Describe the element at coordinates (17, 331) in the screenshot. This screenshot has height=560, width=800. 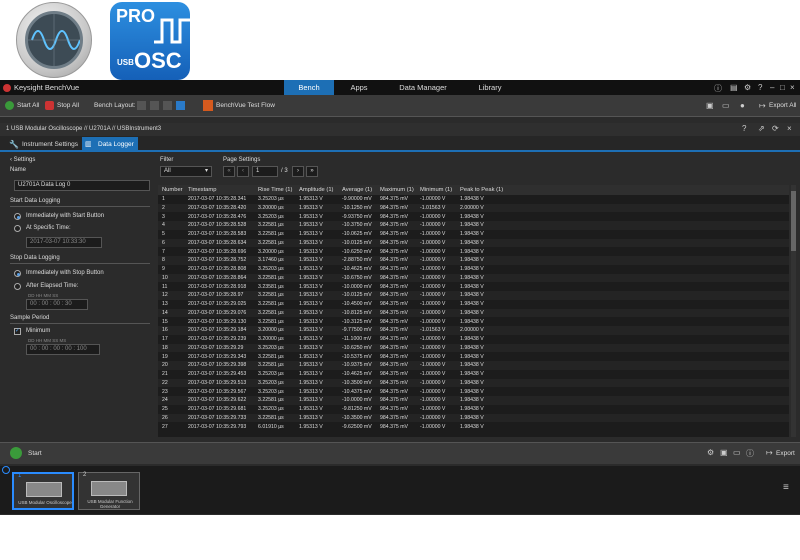
I see `minimum-checkbox: ✓` at that location.